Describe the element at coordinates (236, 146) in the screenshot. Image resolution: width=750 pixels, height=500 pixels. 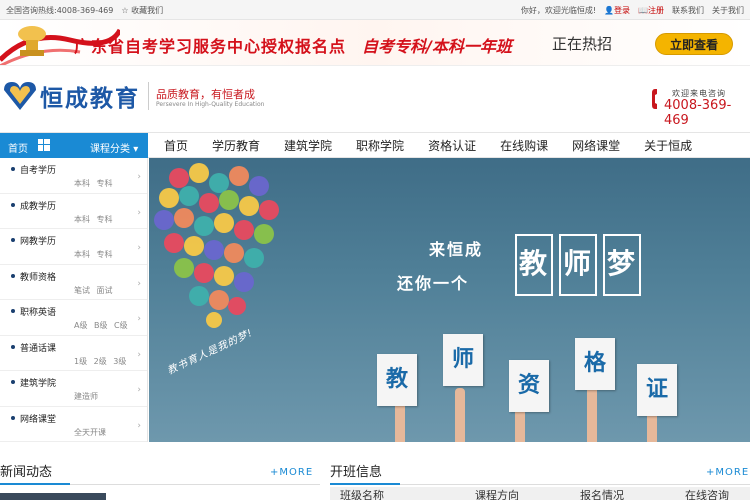
I see `nav-item-degree: 学历教育` at that location.